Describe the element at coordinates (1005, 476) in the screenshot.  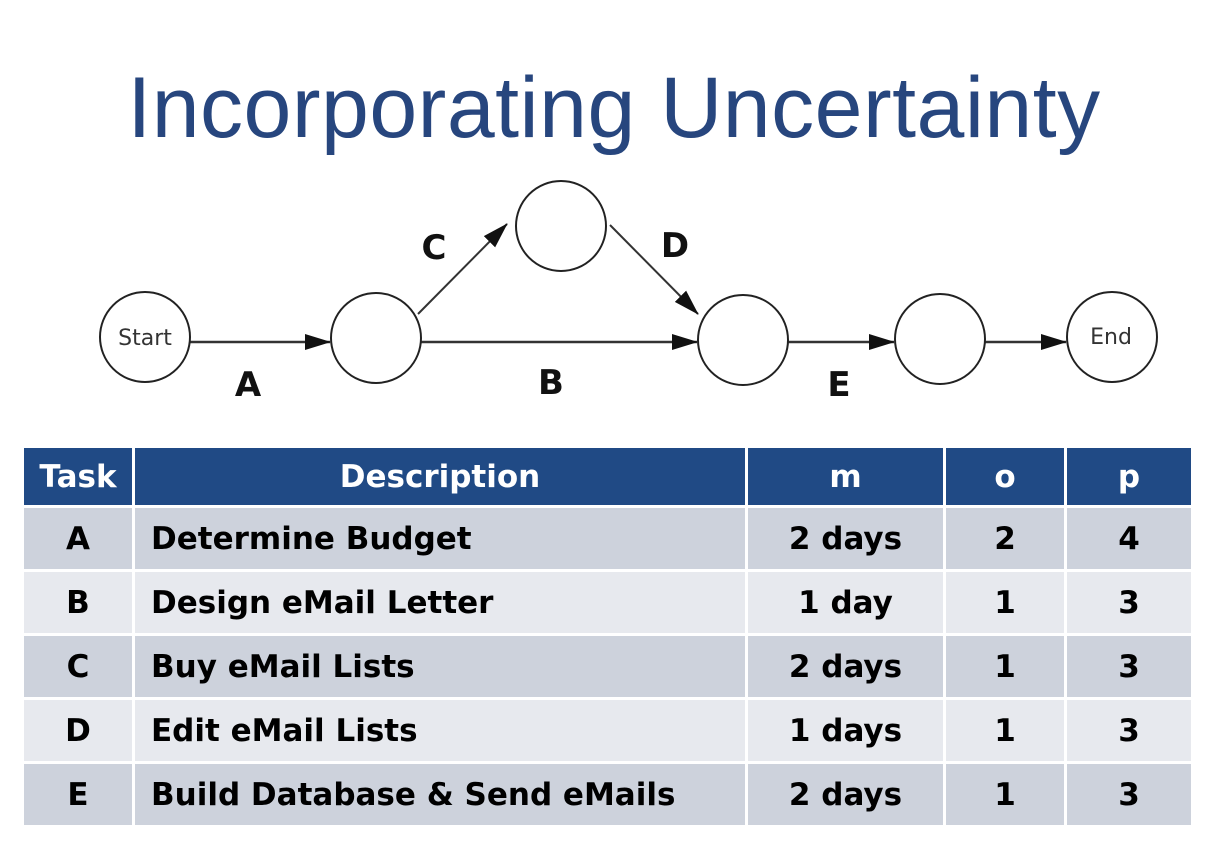
I see `header-o: o` at that location.